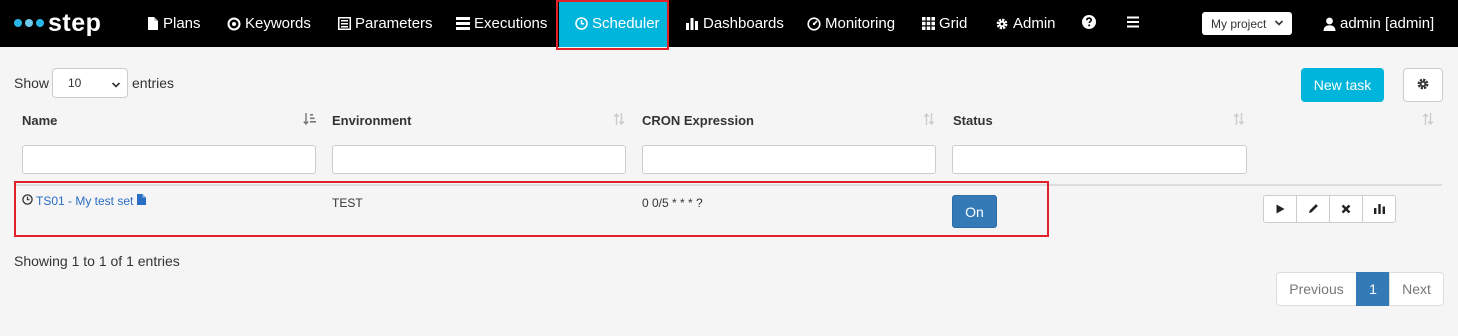  I want to click on logo-dots-icon, so click(29, 23).